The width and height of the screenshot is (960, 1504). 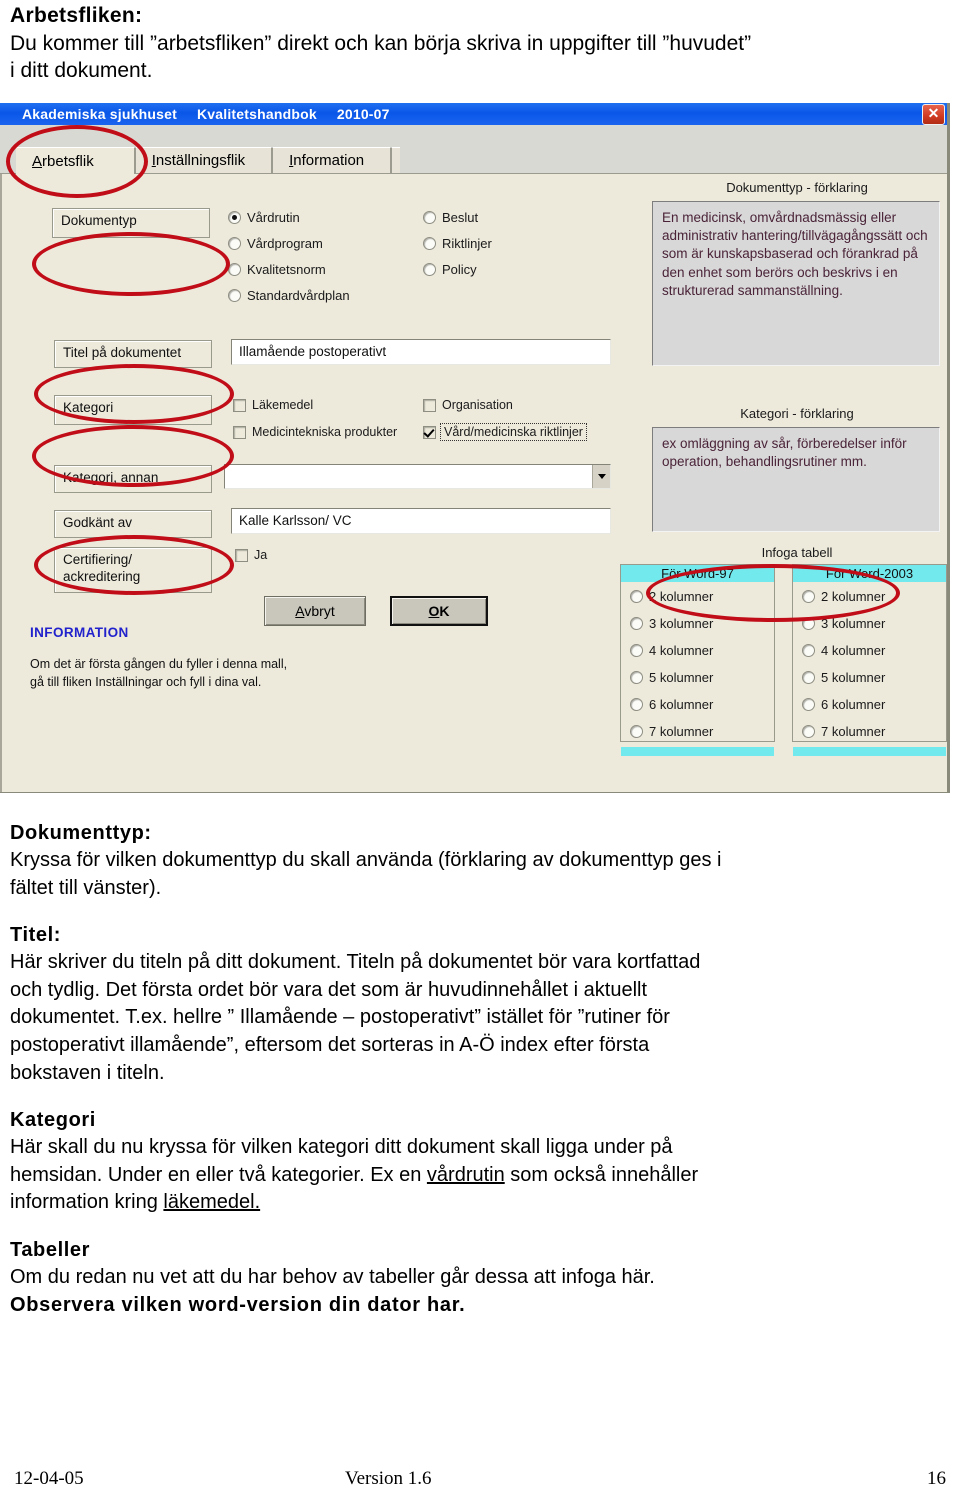 I want to click on radio-w97-6-kolumner: 6 kolumner, so click(x=671, y=704).